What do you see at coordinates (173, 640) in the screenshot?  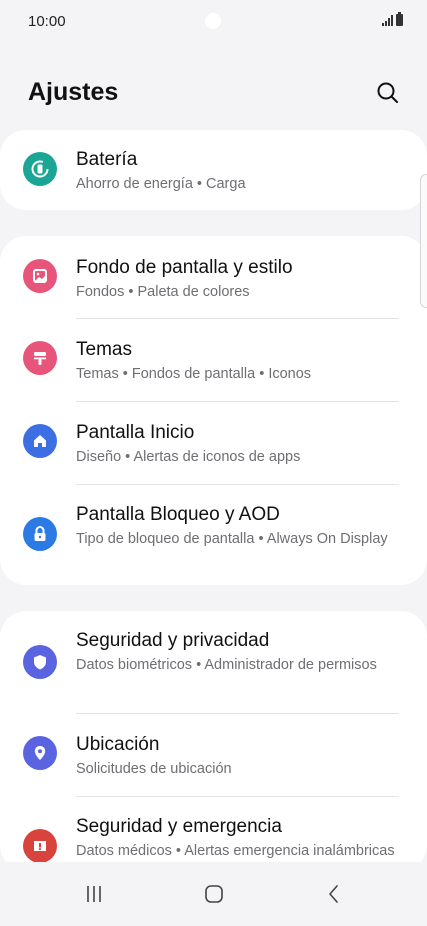 I see `item-title: Seguridad y privacidad` at bounding box center [173, 640].